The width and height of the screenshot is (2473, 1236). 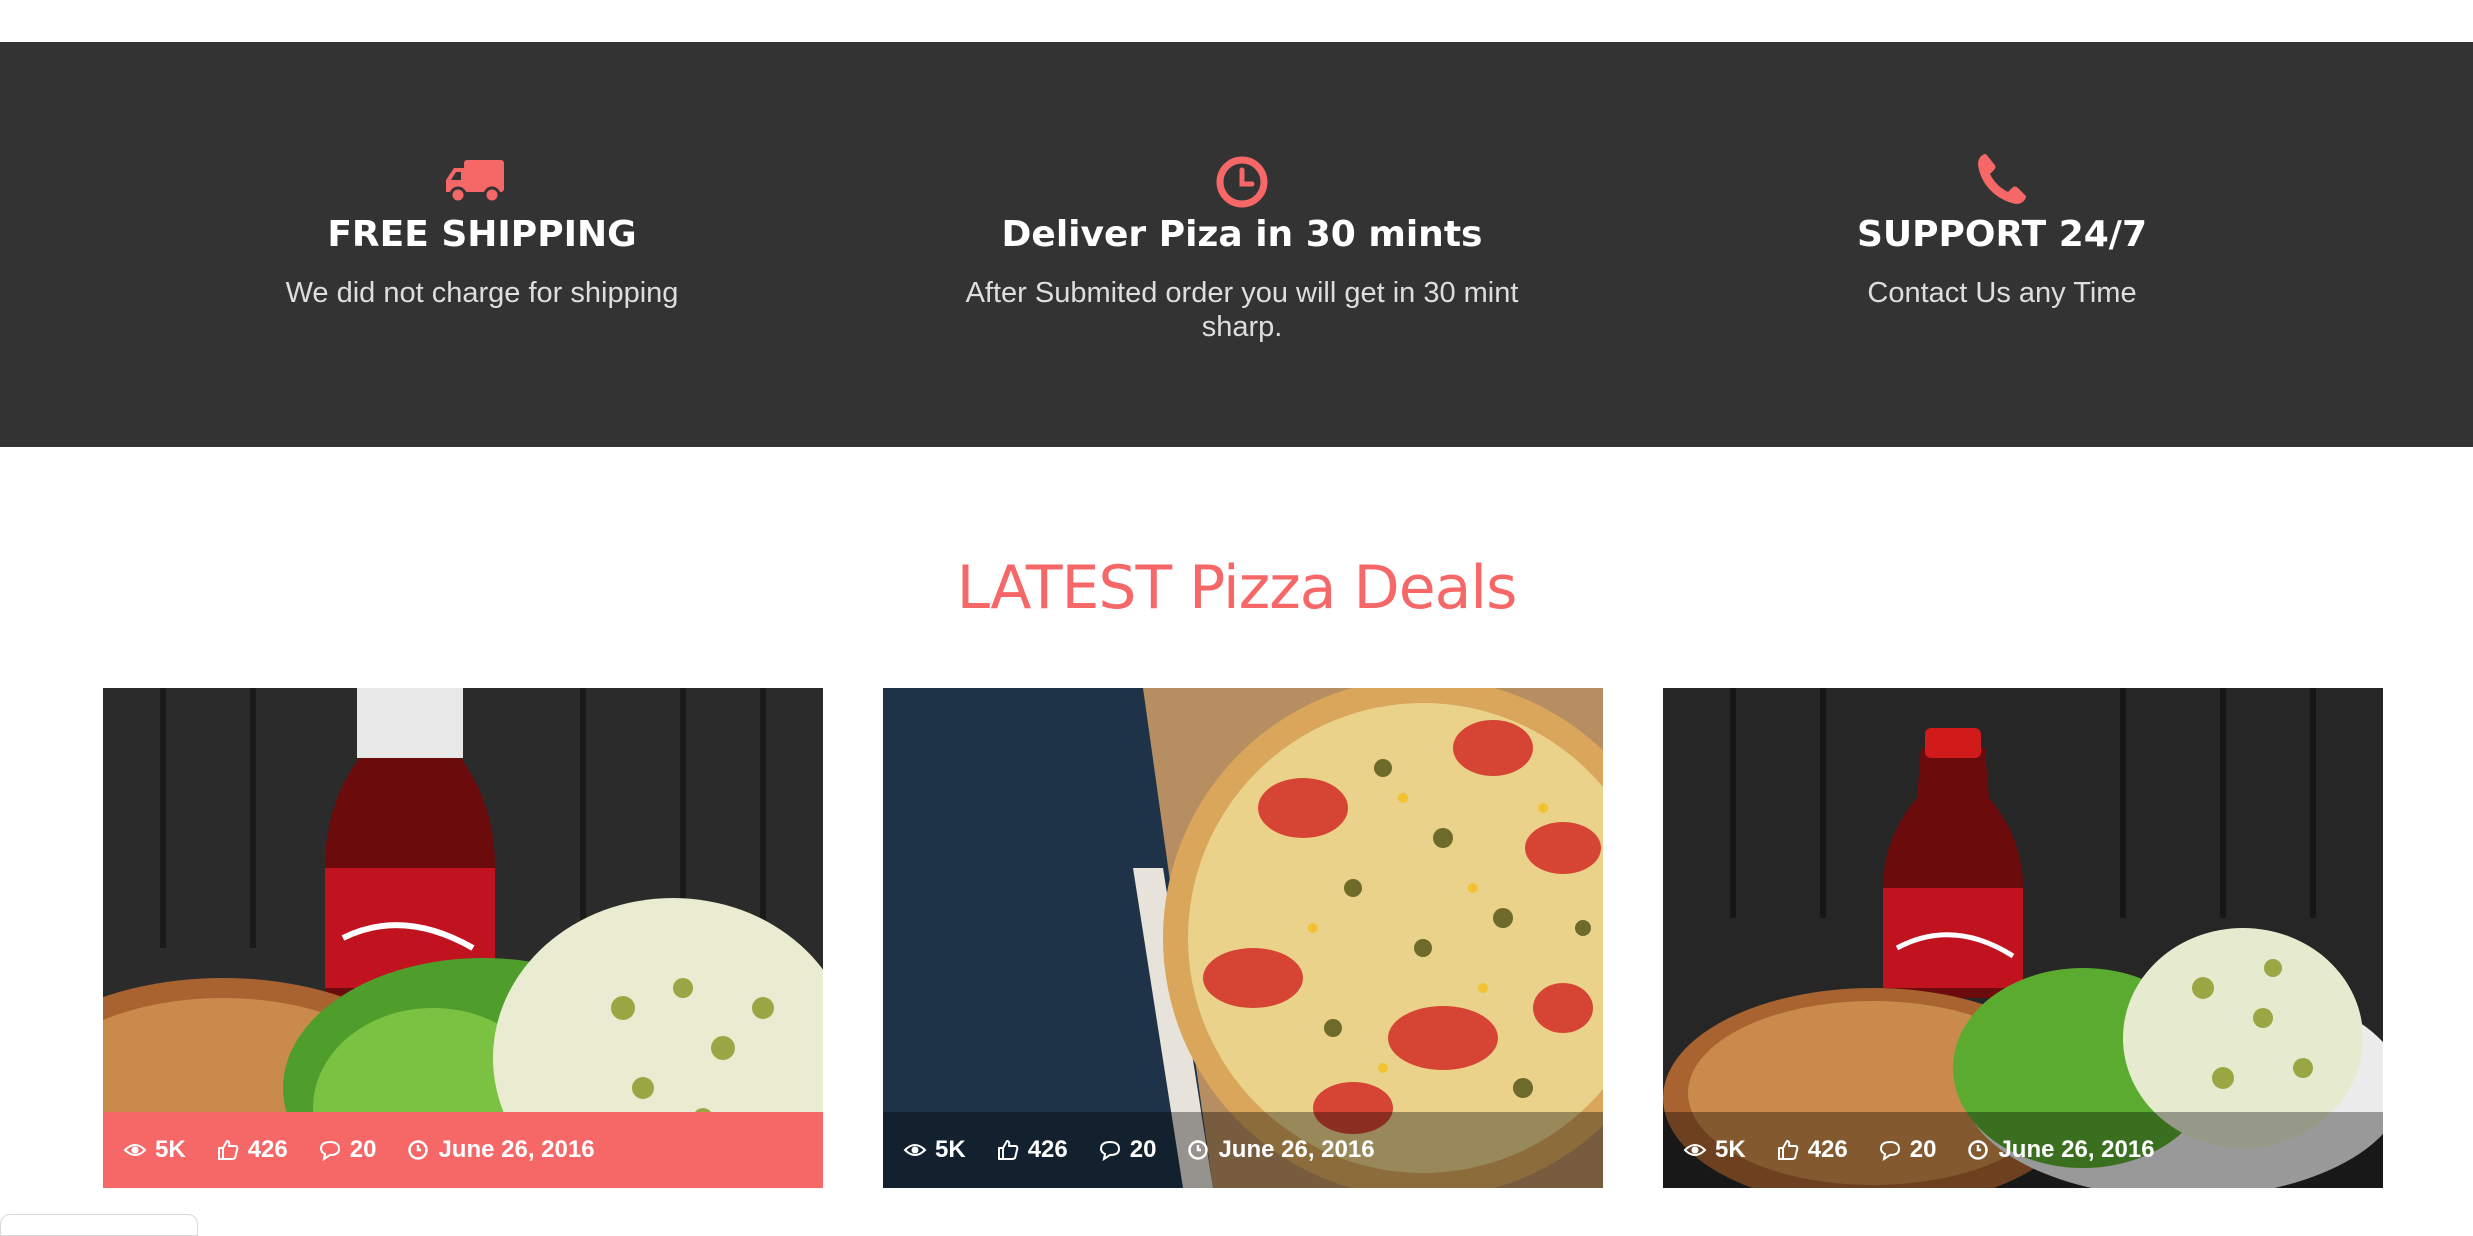 What do you see at coordinates (1237, 588) in the screenshot?
I see `section-title: LATEST Pizza Deals` at bounding box center [1237, 588].